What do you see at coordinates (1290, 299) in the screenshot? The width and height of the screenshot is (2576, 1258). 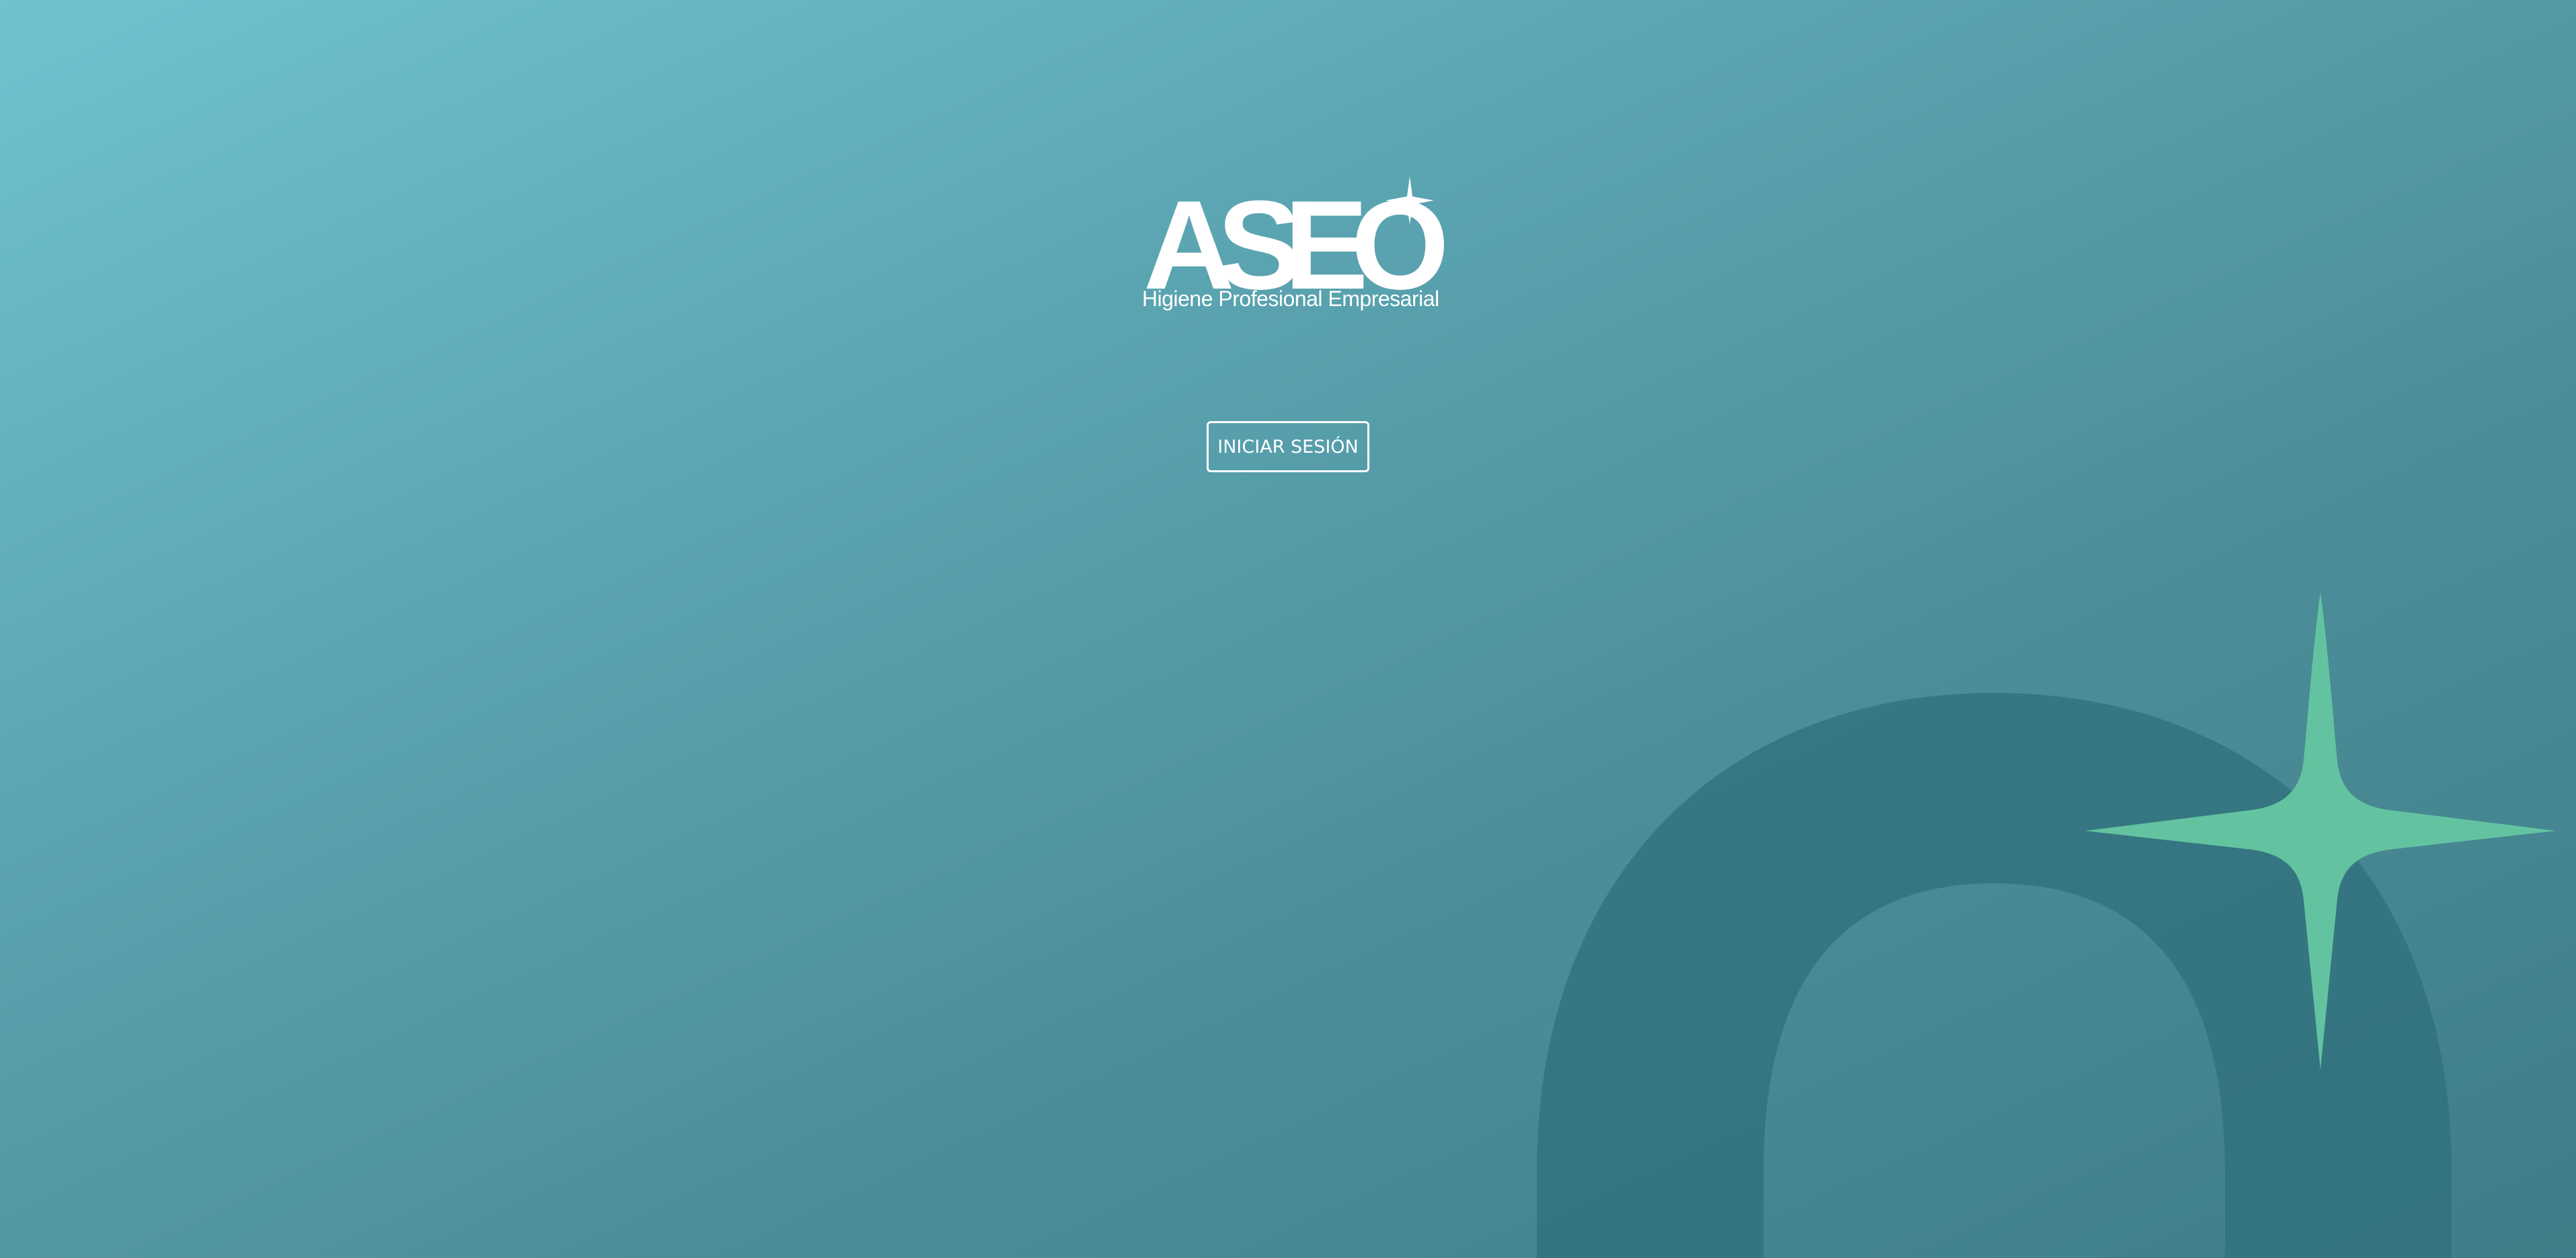 I see `brand-tagline: Higiene Profesional Empresarial` at bounding box center [1290, 299].